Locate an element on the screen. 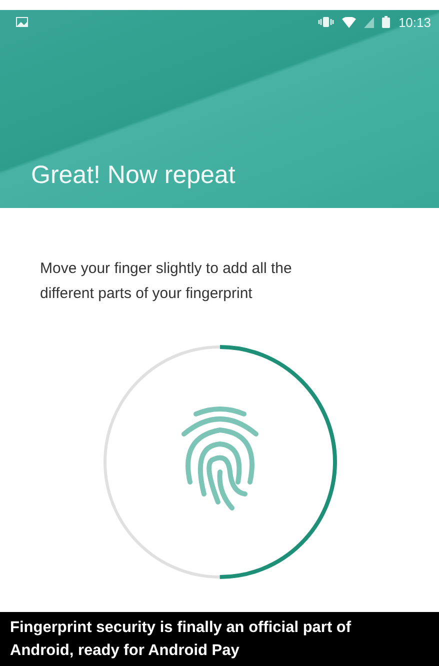  instruction-text: Move your finger slightly to add all the different parts of your fingerprint is located at coordinates (166, 281).